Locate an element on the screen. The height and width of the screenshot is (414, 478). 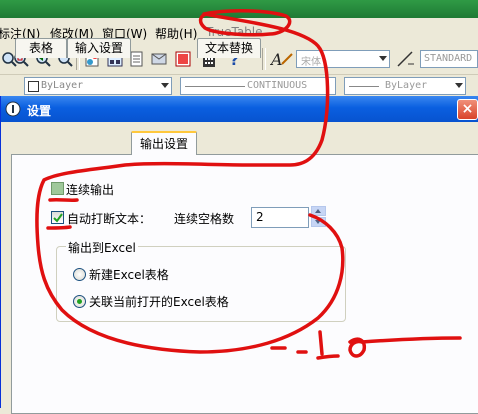
chevron-down-icon is located at coordinates (318, 222).